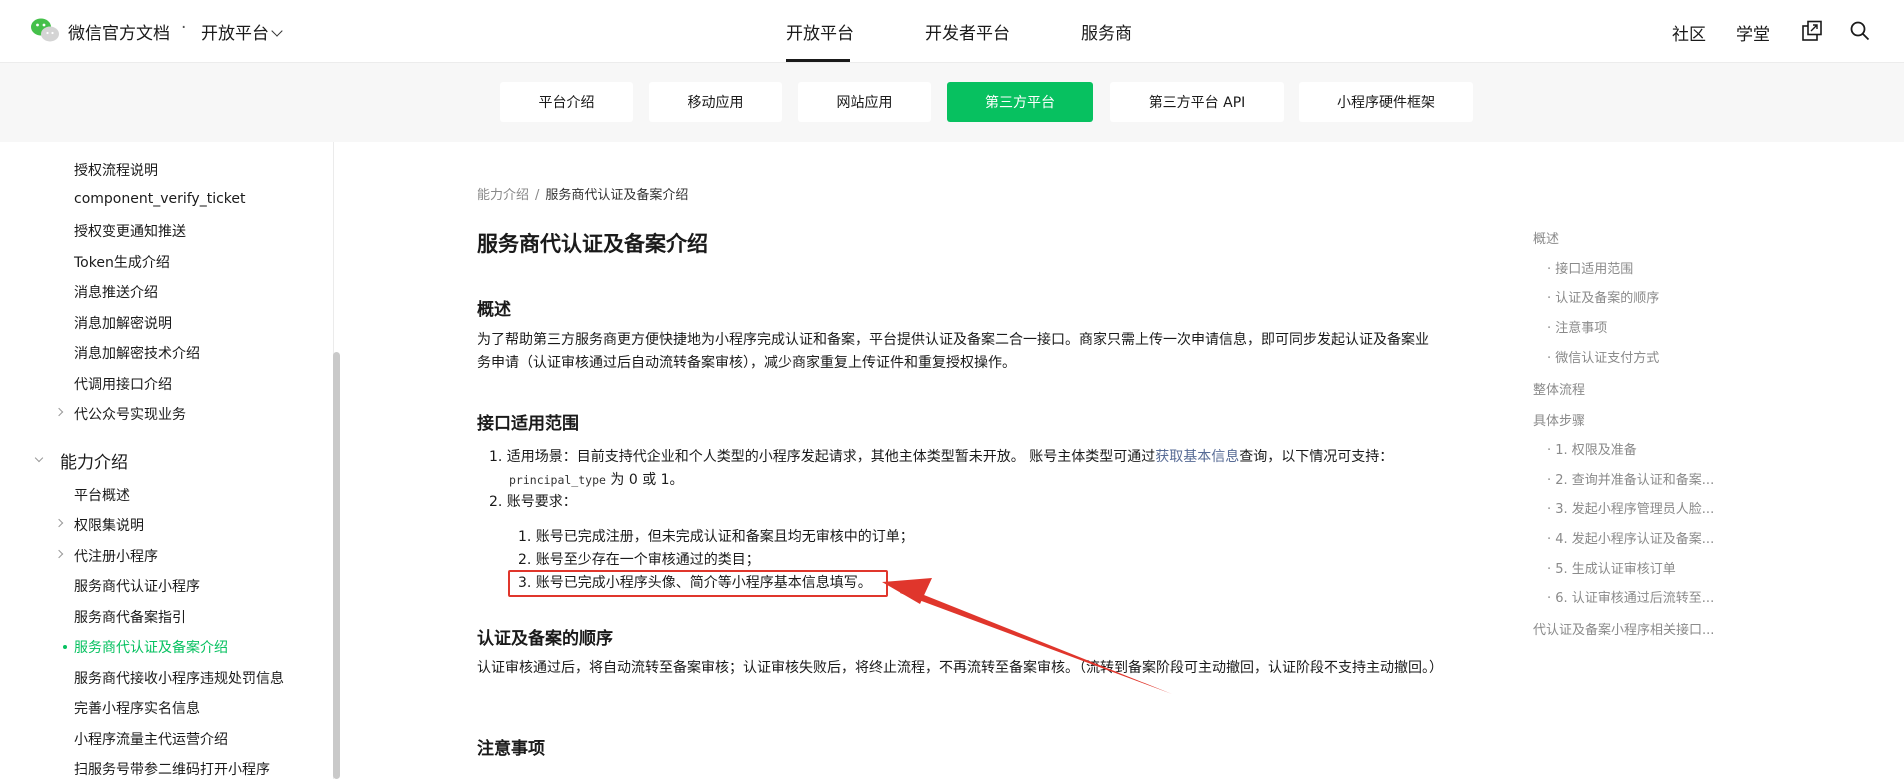  What do you see at coordinates (151, 739) in the screenshot?
I see `sidebar-item: 小程序流量主代运营介绍` at bounding box center [151, 739].